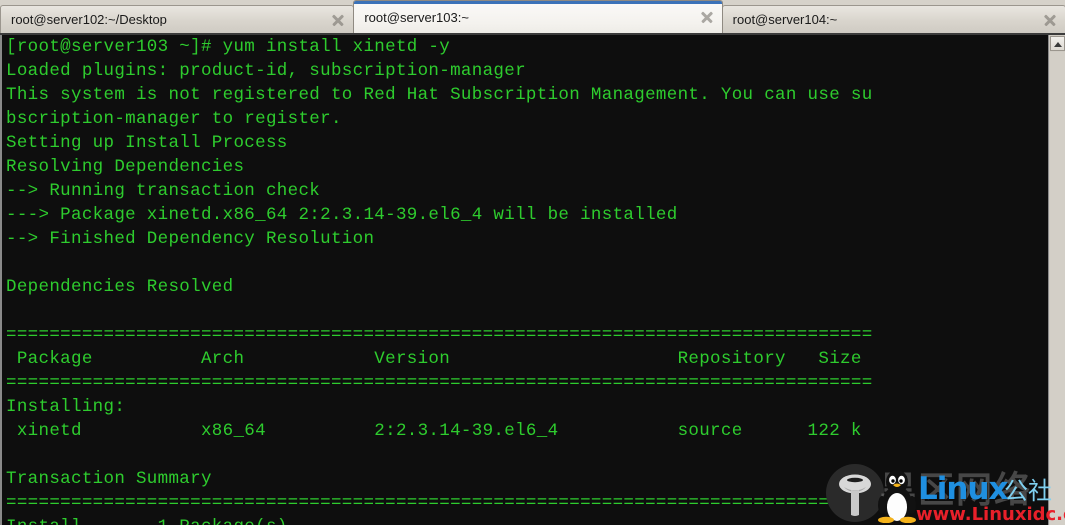  What do you see at coordinates (66, 407) in the screenshot?
I see `terminal-line: Installing:` at bounding box center [66, 407].